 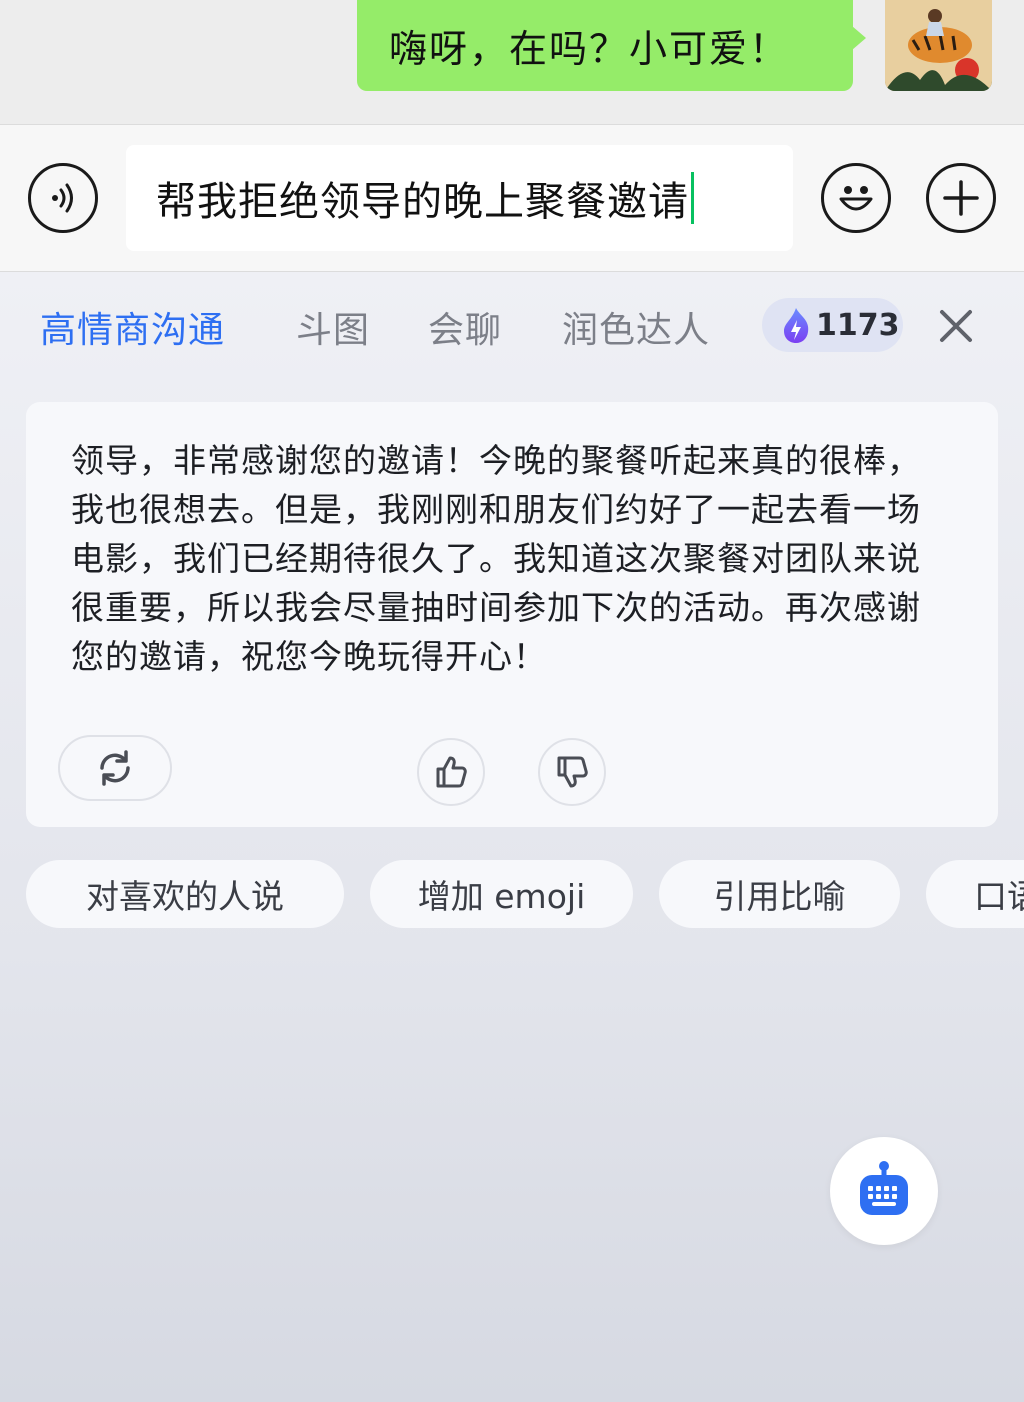 What do you see at coordinates (961, 198) in the screenshot?
I see `plus-icon` at bounding box center [961, 198].